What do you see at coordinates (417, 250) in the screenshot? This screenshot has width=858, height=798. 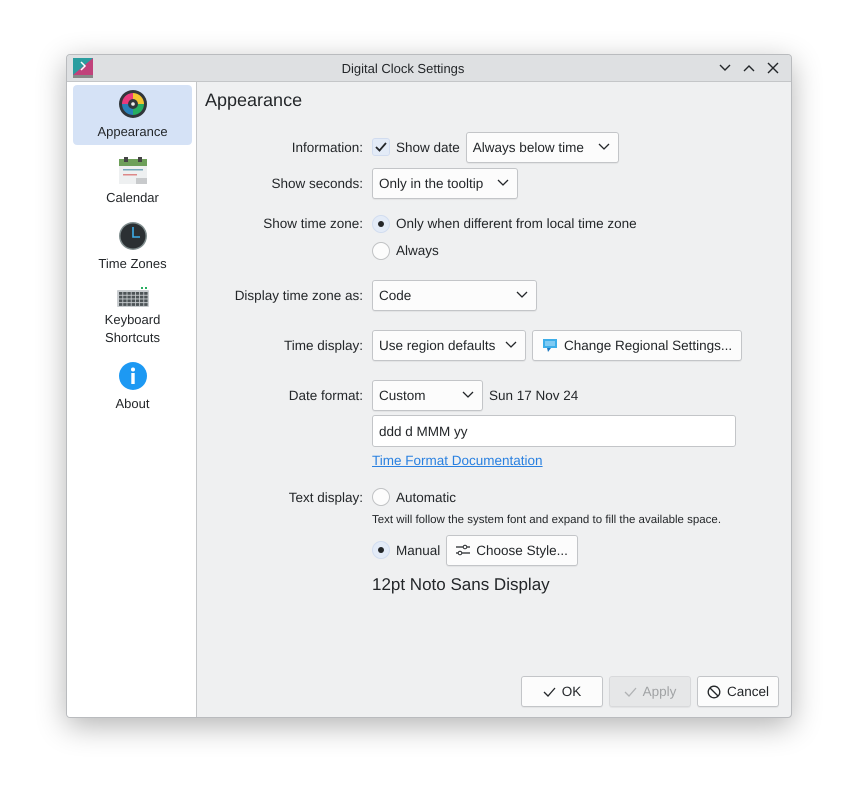 I see `radio-label: Always` at bounding box center [417, 250].